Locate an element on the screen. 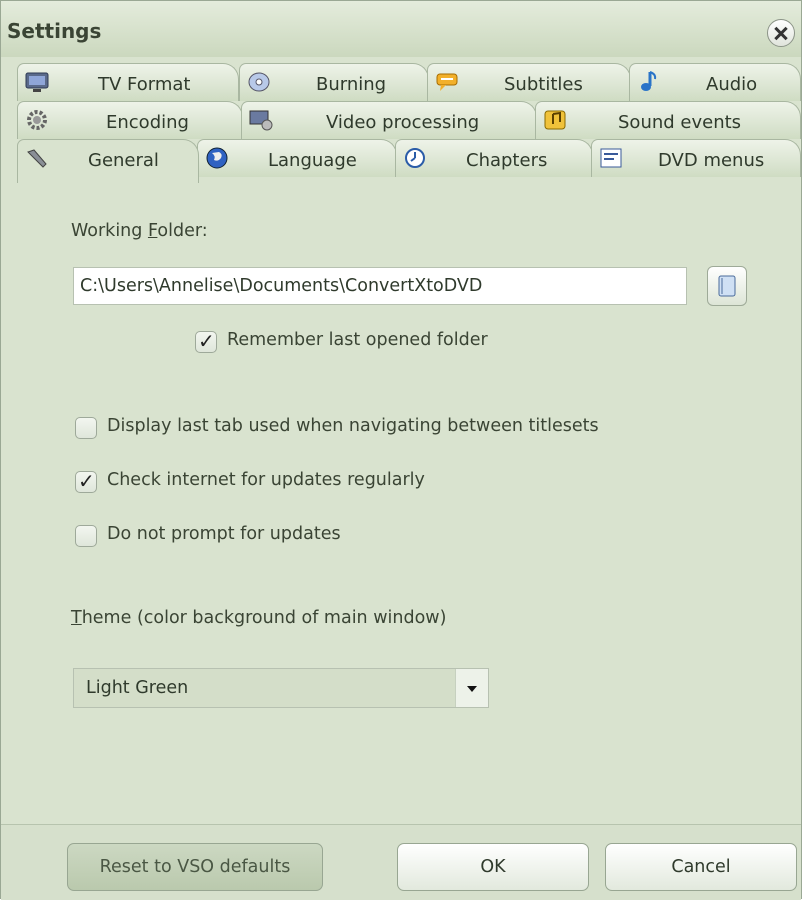  window-title: Settings is located at coordinates (54, 31).